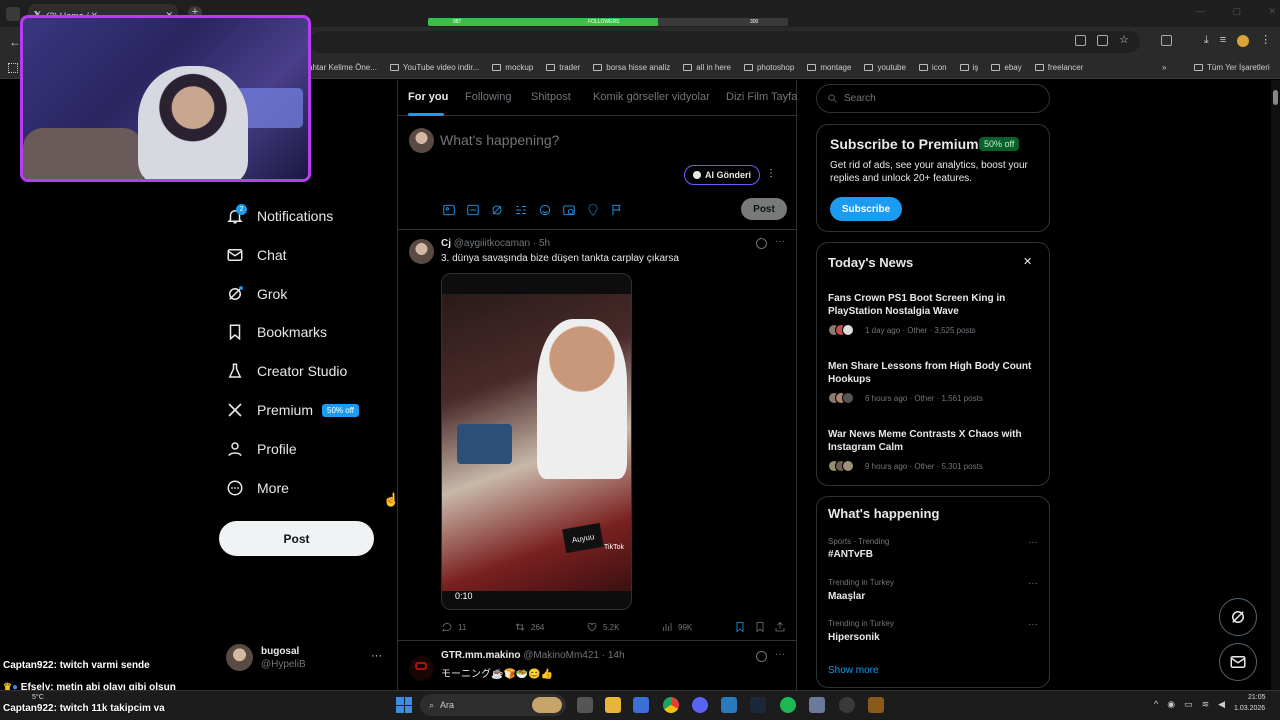  Describe the element at coordinates (306, 658) in the screenshot. I see `account-switcher: bugosal @HypeliB ···` at that location.